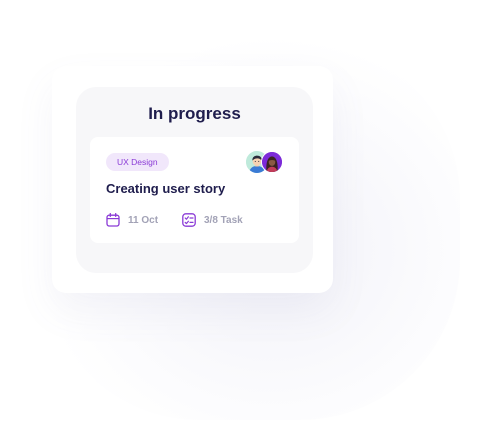 The height and width of the screenshot is (434, 485). Describe the element at coordinates (189, 220) in the screenshot. I see `checklist-icon` at that location.